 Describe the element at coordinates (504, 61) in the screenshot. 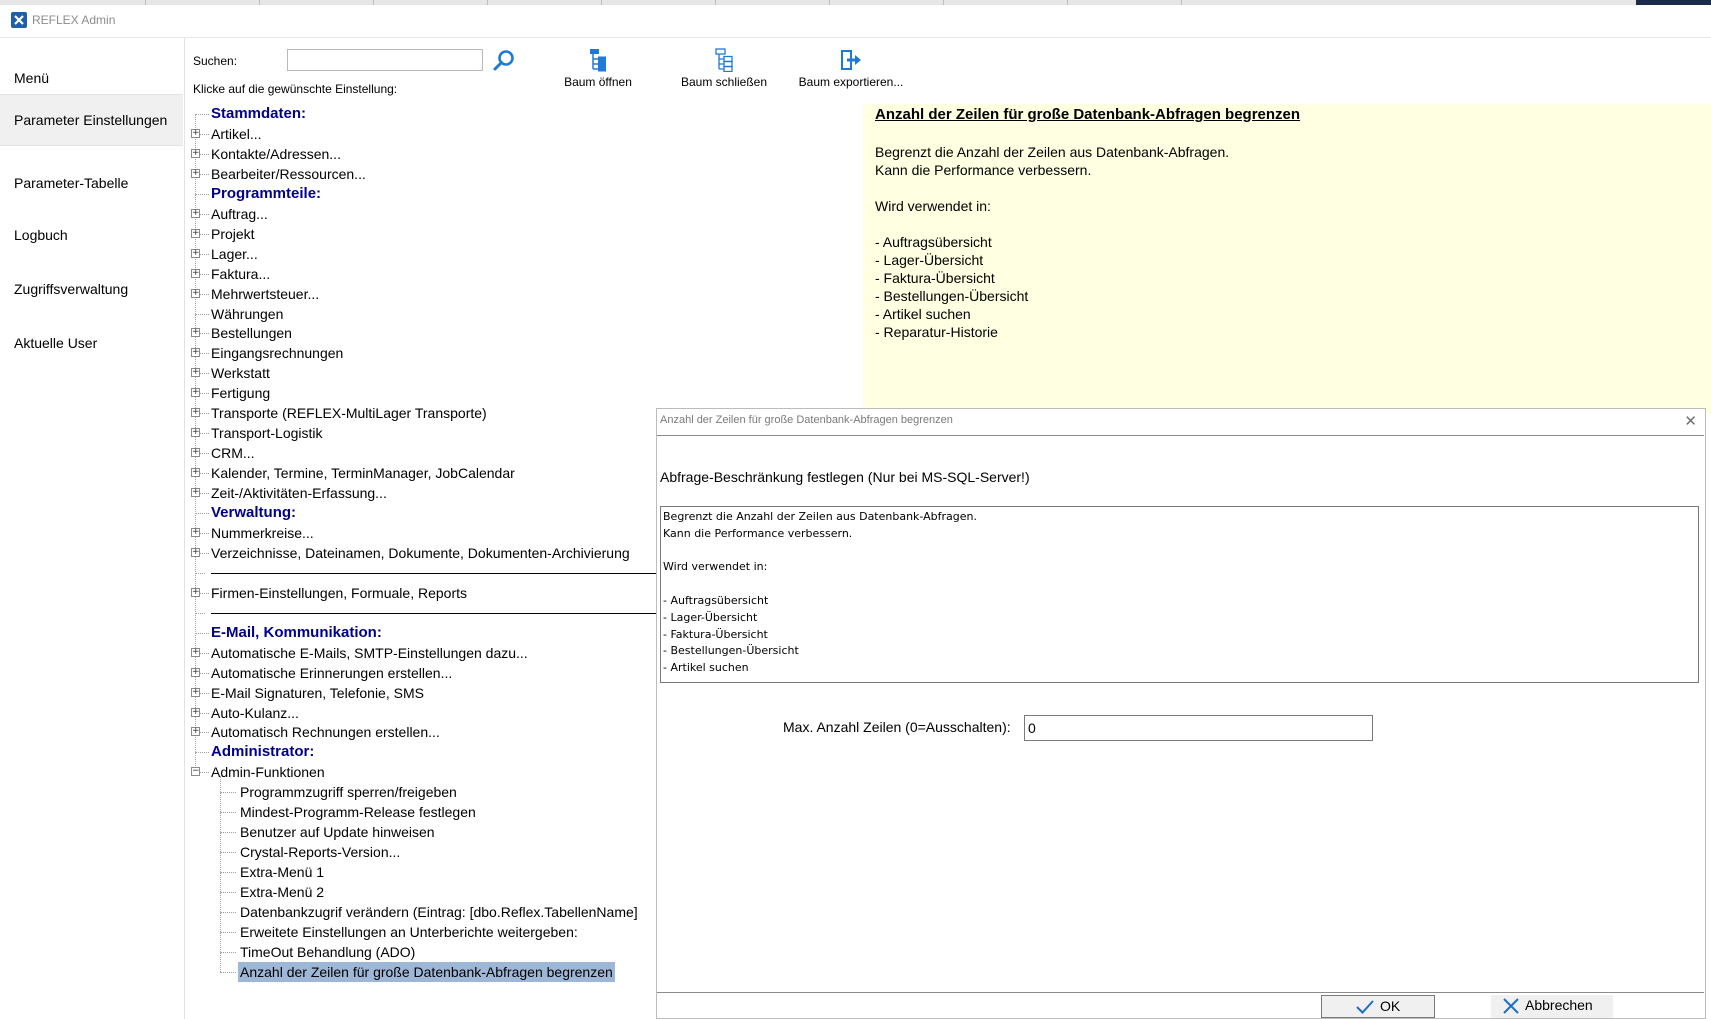

I see `search-icon` at that location.